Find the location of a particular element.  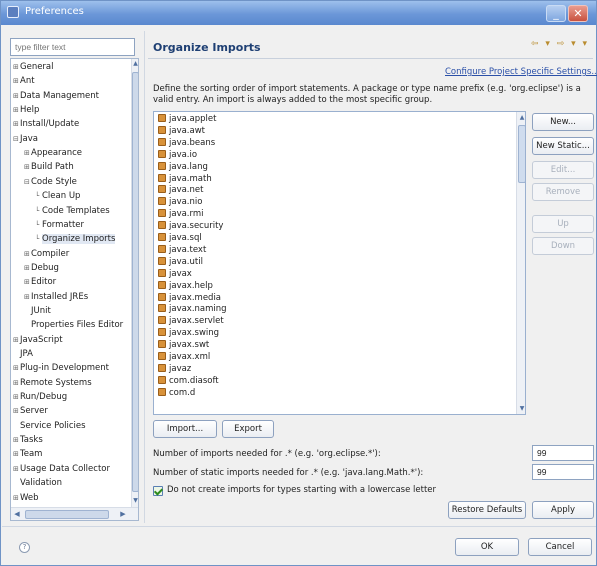

tree-item: ⊞Web is located at coordinates (26, 498).